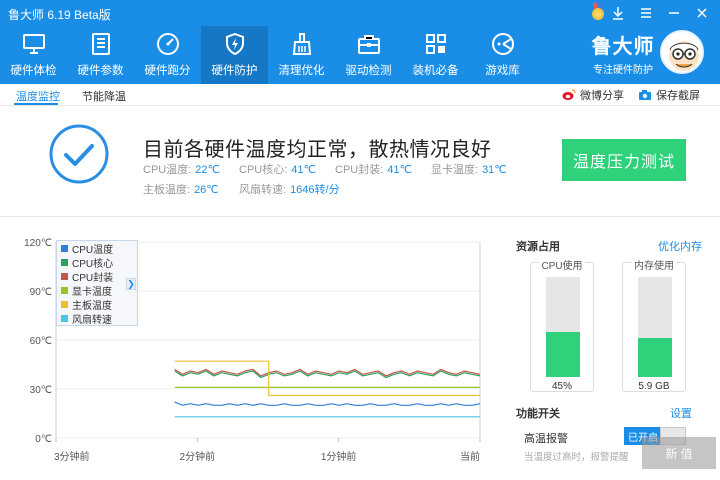  I want to click on nav-benchmark: 硬件跑分, so click(167, 55).